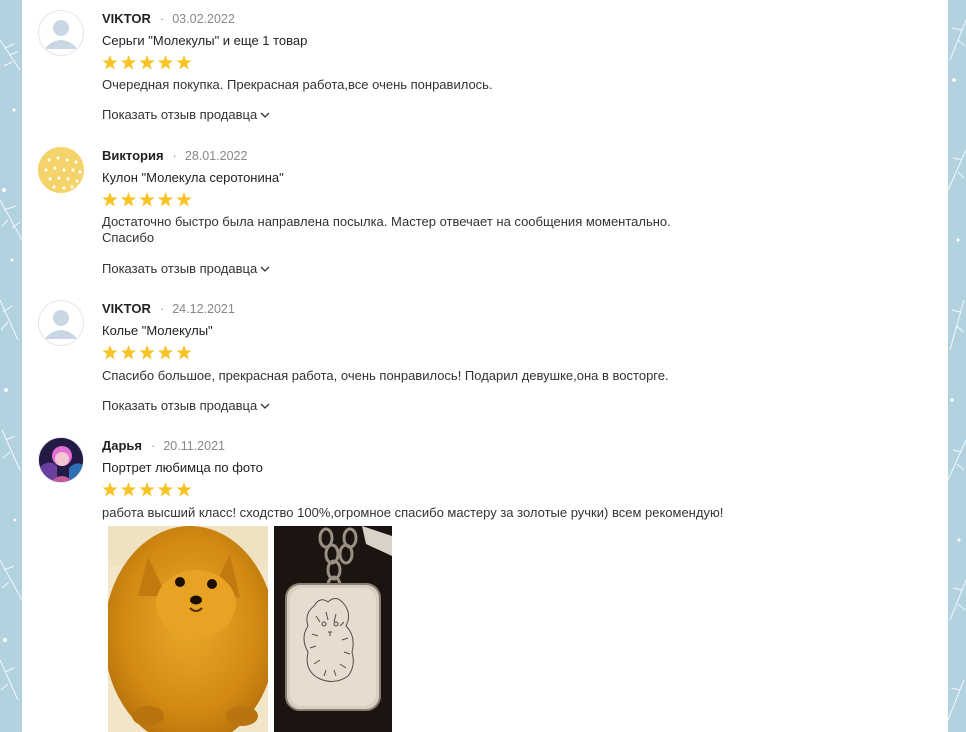 The width and height of the screenshot is (966, 732). Describe the element at coordinates (203, 19) in the screenshot. I see `review-date: 03.02.2022` at that location.